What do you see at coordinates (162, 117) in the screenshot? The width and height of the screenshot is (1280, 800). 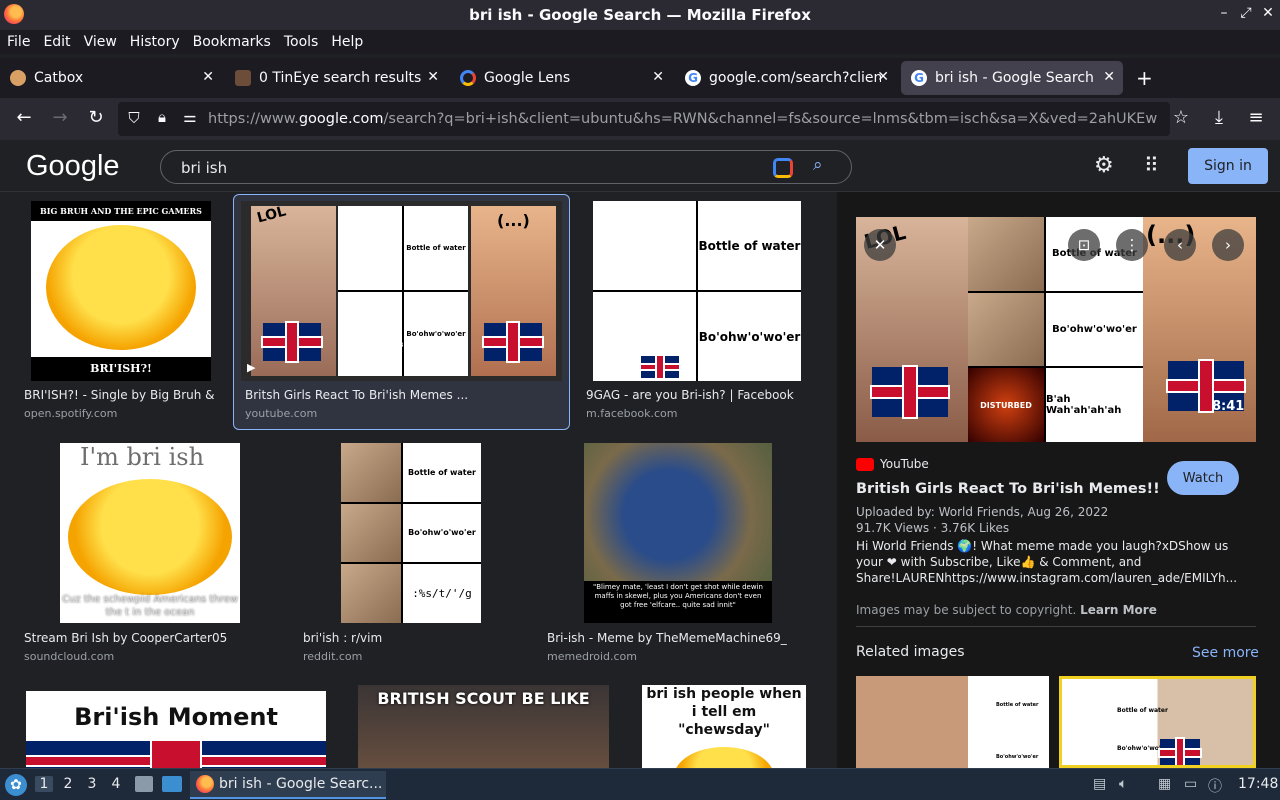 I see `lock-icon: 🔒︎` at bounding box center [162, 117].